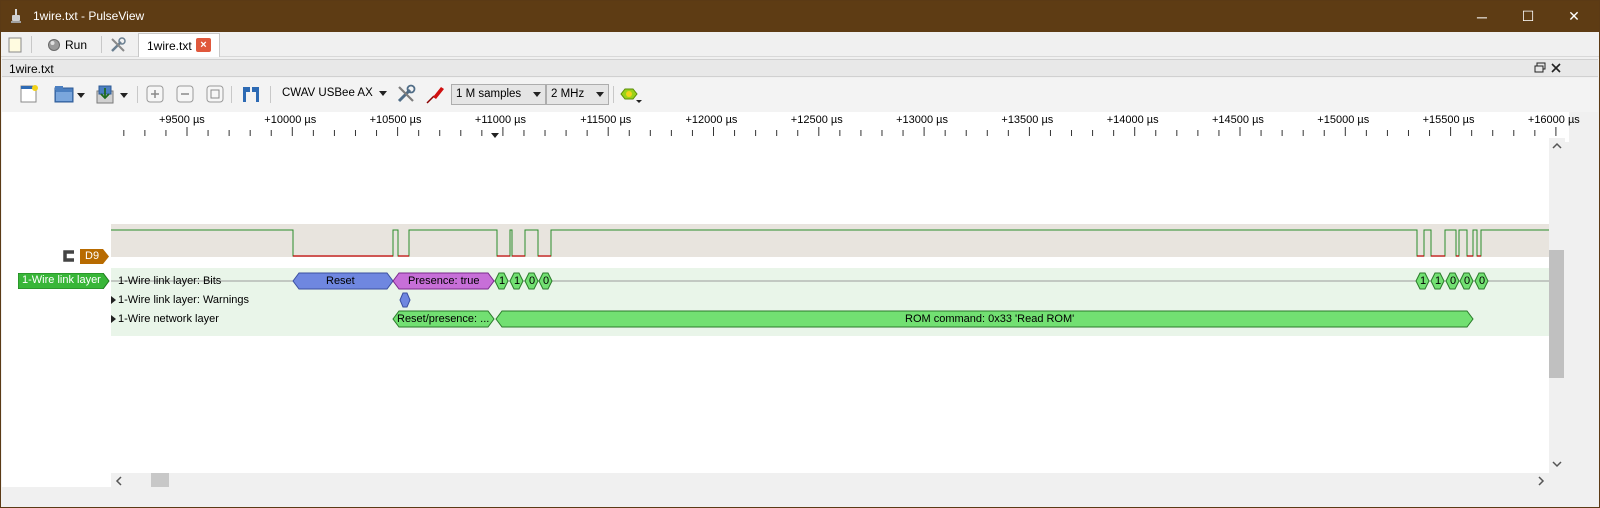 Image resolution: width=1600 pixels, height=508 pixels. Describe the element at coordinates (184, 300) in the screenshot. I see `decoder-row-warnings: 1-Wire link layer: Warnings` at that location.